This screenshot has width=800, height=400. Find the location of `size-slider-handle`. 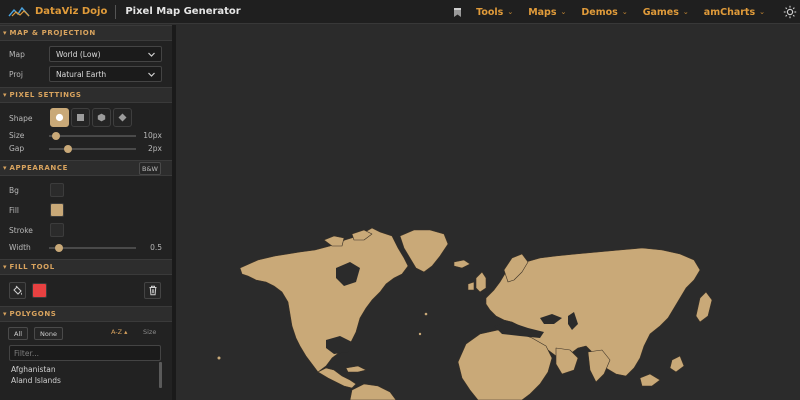

size-slider-handle is located at coordinates (55, 135).